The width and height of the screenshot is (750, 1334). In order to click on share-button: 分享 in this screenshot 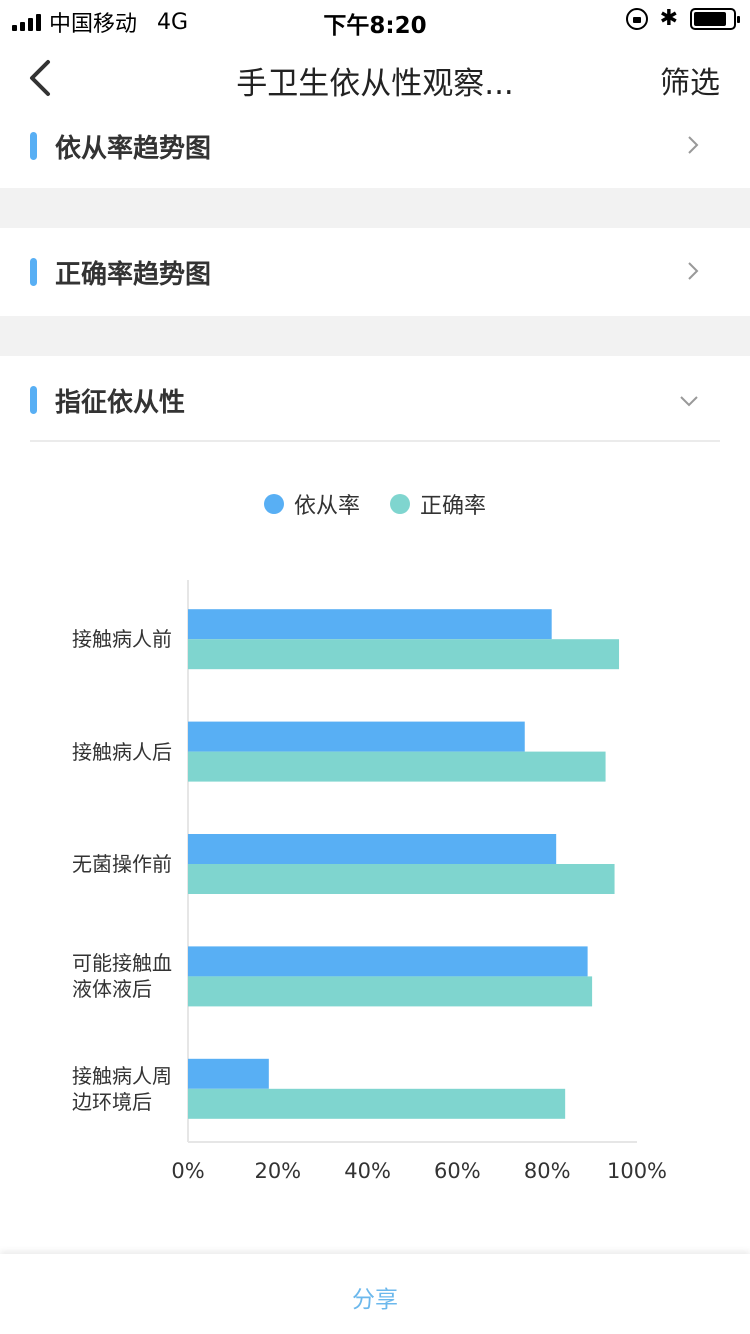, I will do `click(375, 1297)`.